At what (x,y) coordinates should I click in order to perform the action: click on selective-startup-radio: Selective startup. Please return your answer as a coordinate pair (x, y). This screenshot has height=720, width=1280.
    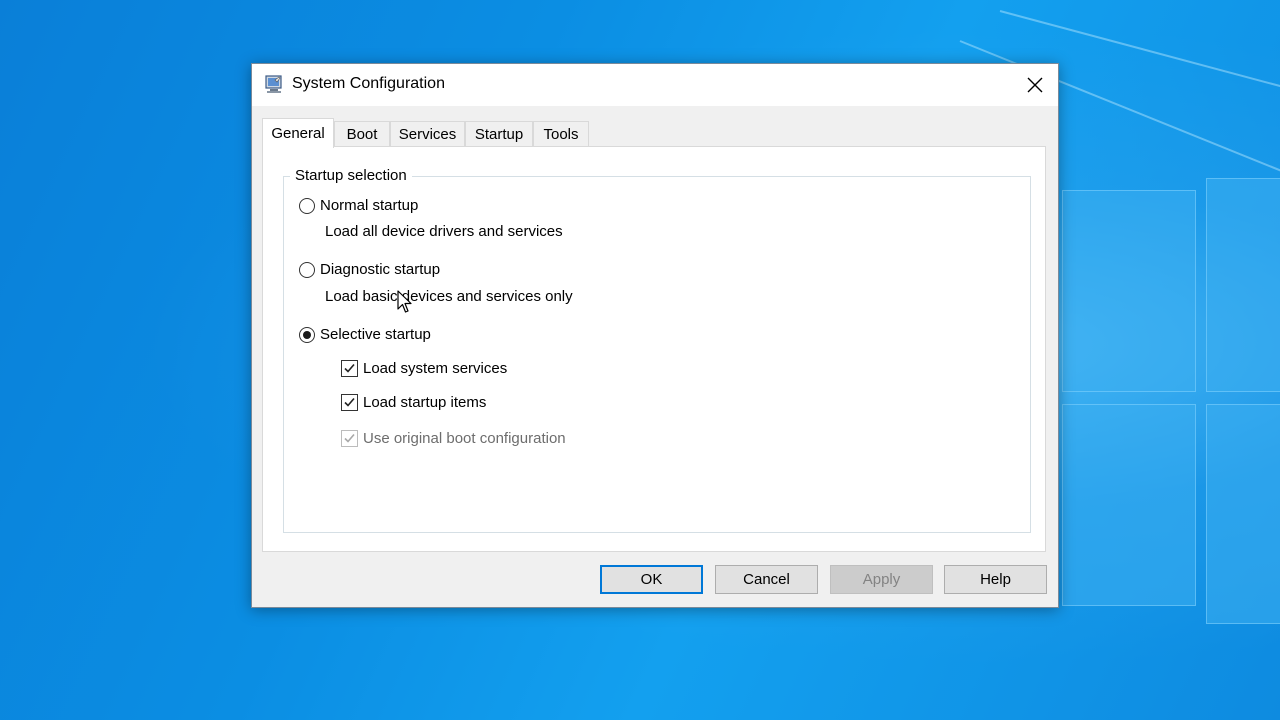
    Looking at the image, I should click on (365, 334).